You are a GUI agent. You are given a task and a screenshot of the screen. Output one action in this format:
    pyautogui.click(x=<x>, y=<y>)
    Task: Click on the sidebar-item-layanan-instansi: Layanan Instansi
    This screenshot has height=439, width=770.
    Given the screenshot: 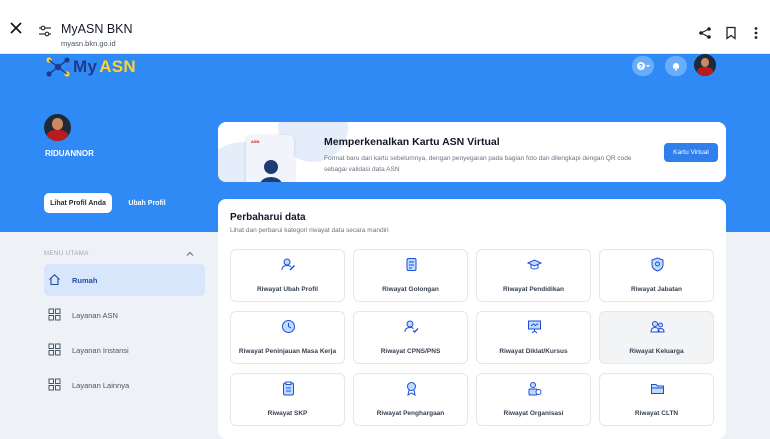 What is the action you would take?
    pyautogui.click(x=124, y=350)
    